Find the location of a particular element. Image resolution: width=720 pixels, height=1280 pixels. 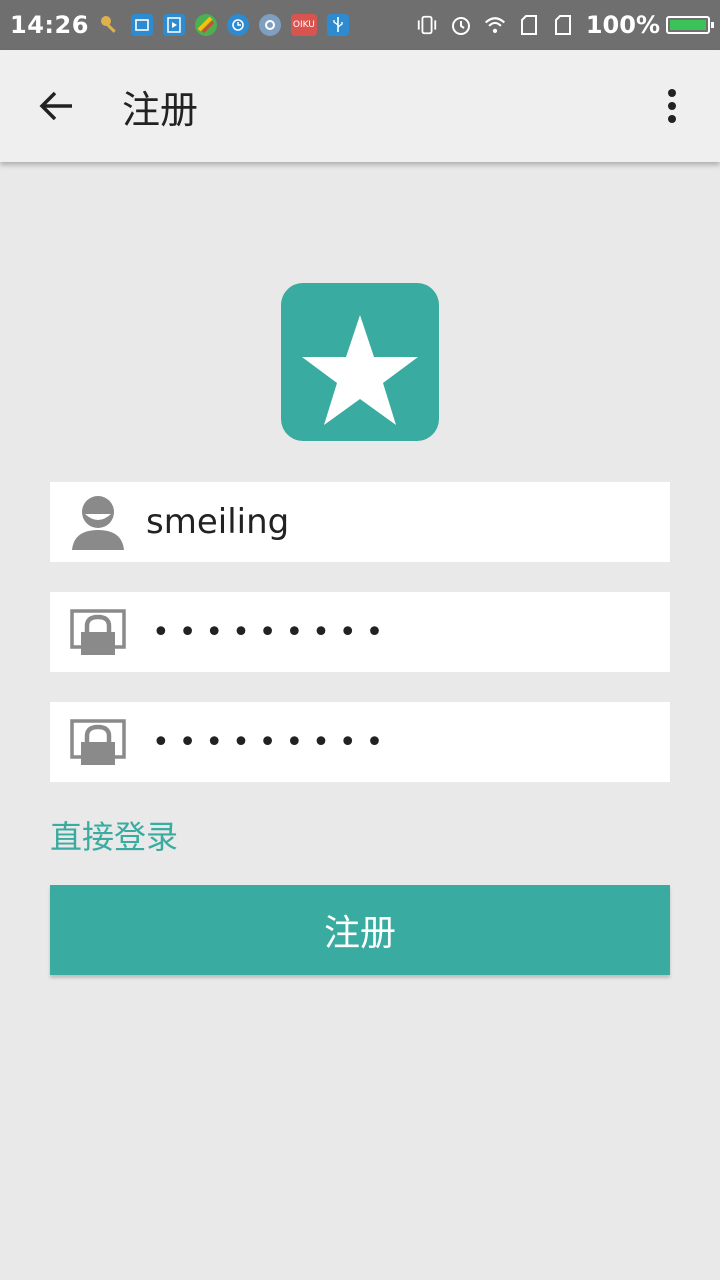

alarm-icon is located at coordinates (461, 25).